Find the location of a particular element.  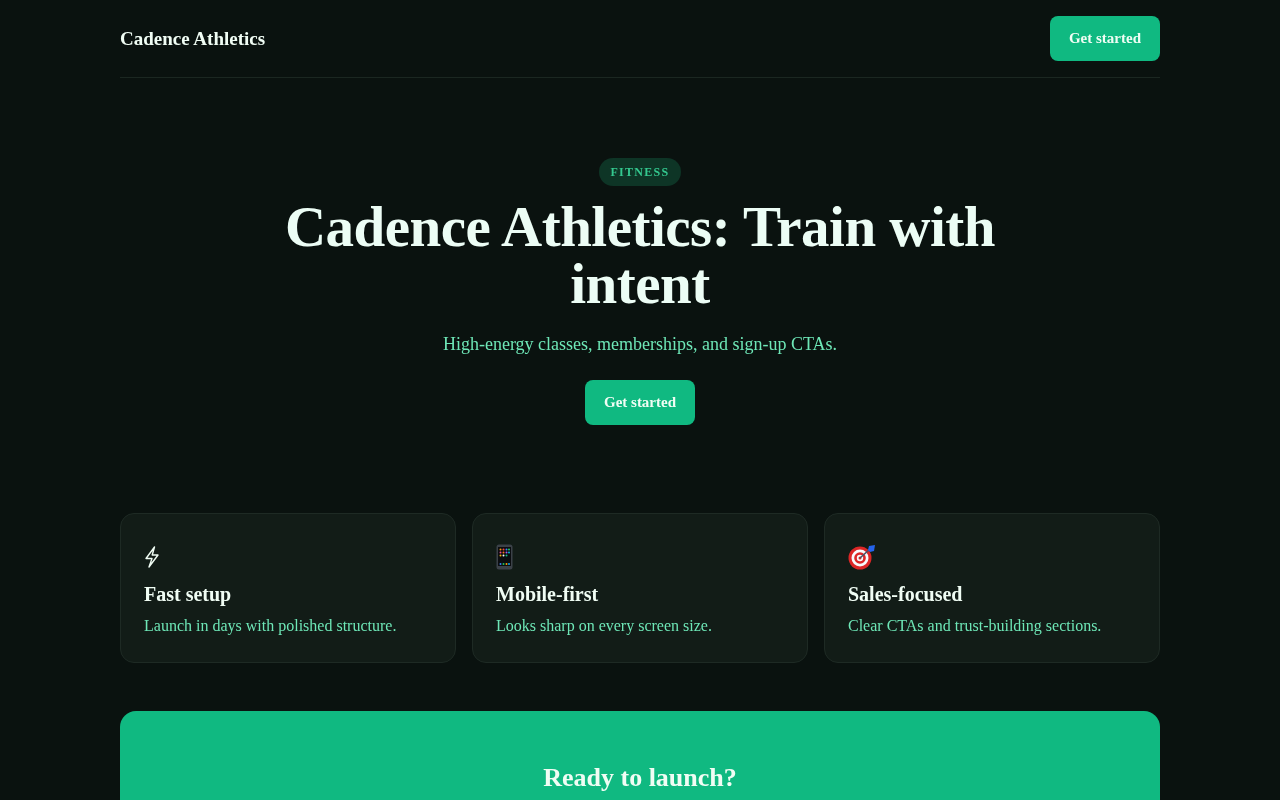

lightning-bolt-icon is located at coordinates (152, 557).